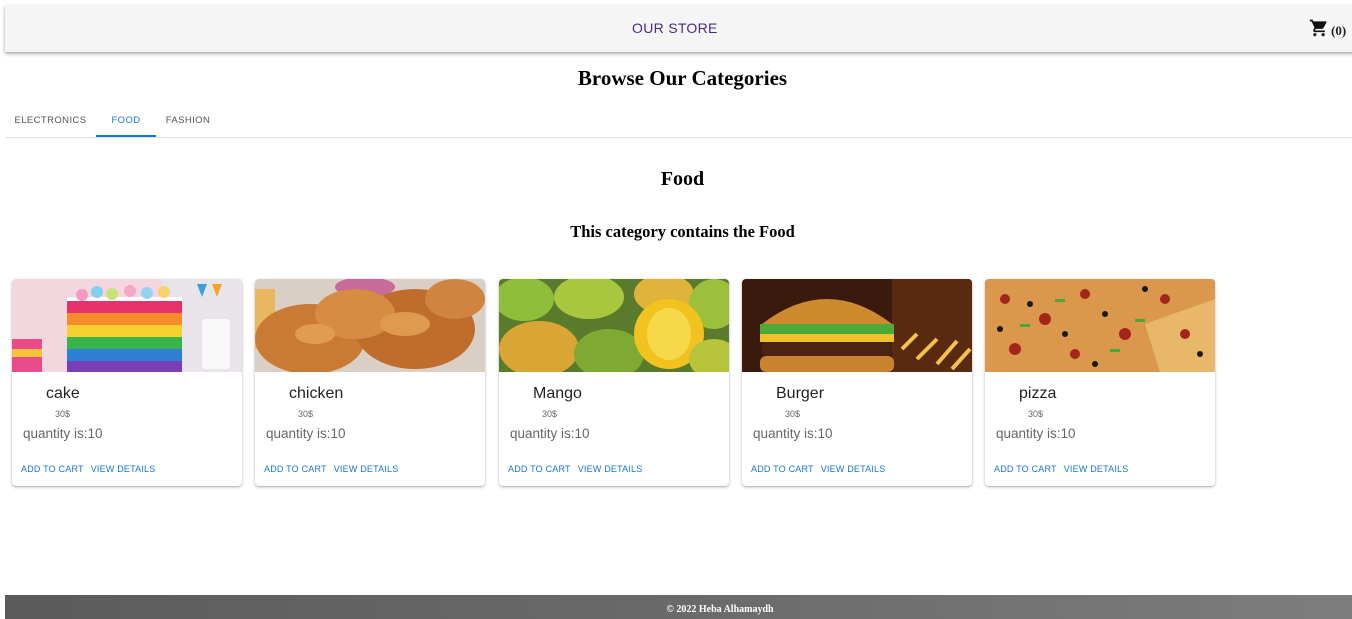 The height and width of the screenshot is (619, 1352). I want to click on product-name: Mango, so click(557, 393).